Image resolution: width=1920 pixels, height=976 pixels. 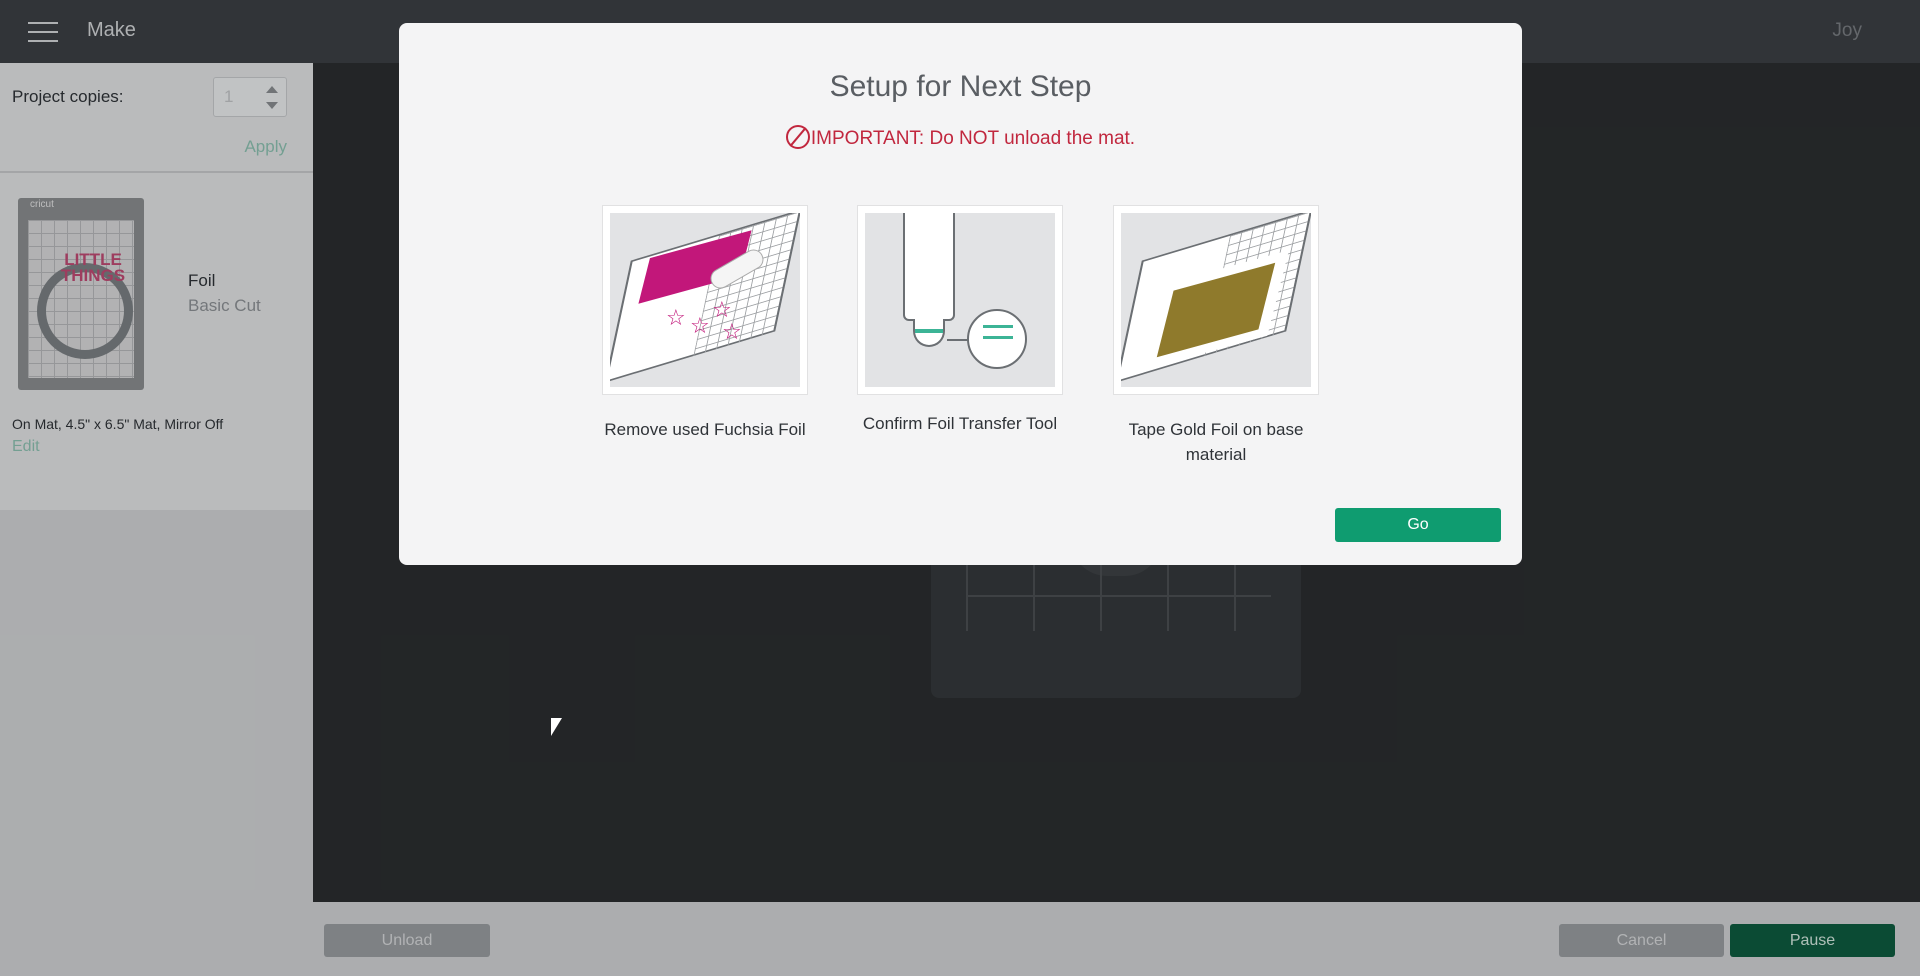 What do you see at coordinates (797, 137) in the screenshot?
I see `prohibited-icon` at bounding box center [797, 137].